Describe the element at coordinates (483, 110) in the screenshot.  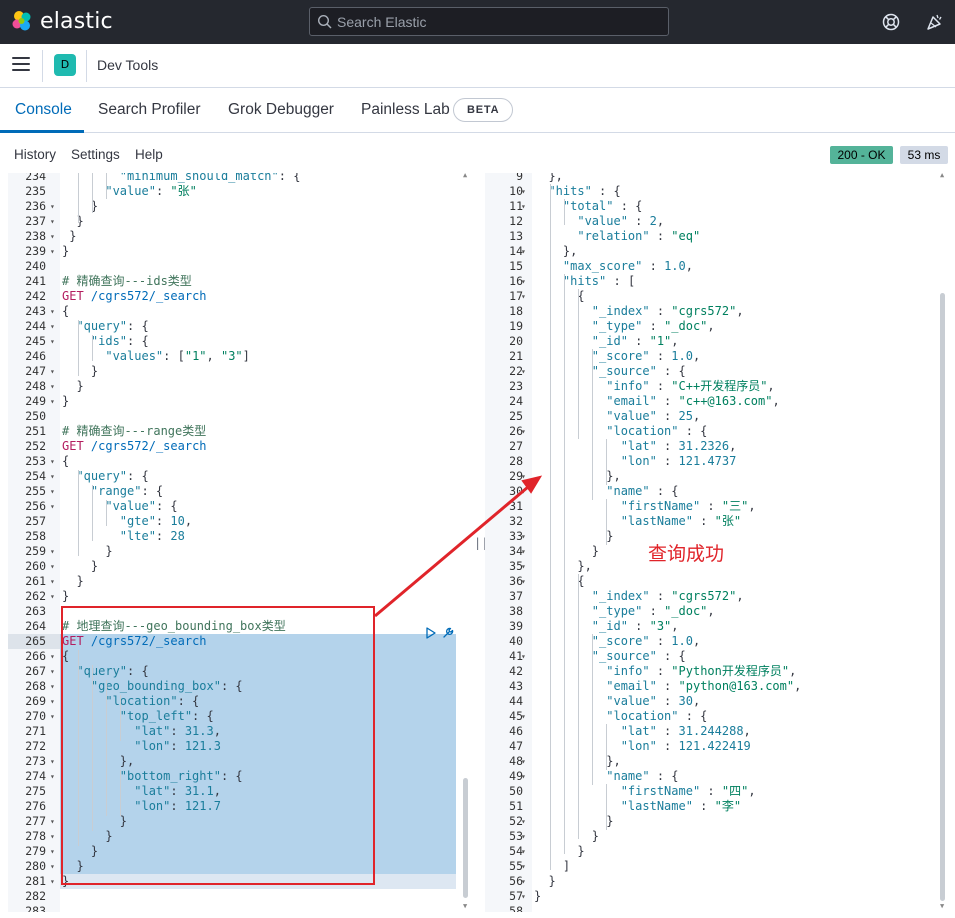
I see `beta-badge: BETA` at that location.